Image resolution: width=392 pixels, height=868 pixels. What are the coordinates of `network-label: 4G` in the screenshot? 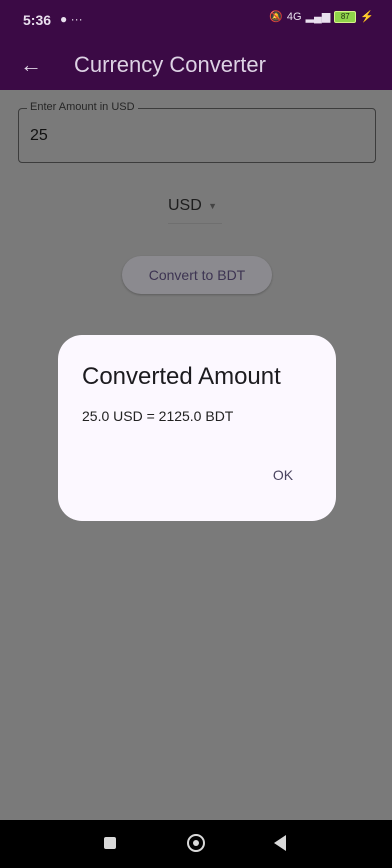 It's located at (294, 16).